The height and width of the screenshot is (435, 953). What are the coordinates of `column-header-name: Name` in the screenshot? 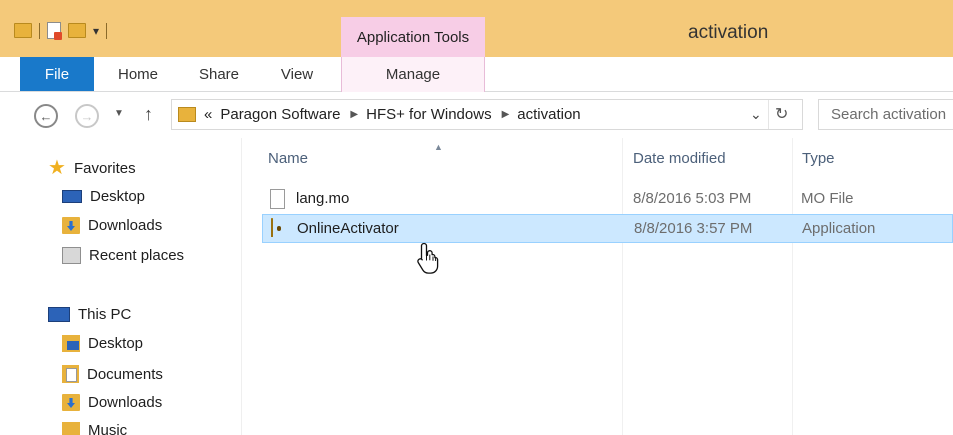 It's located at (288, 158).